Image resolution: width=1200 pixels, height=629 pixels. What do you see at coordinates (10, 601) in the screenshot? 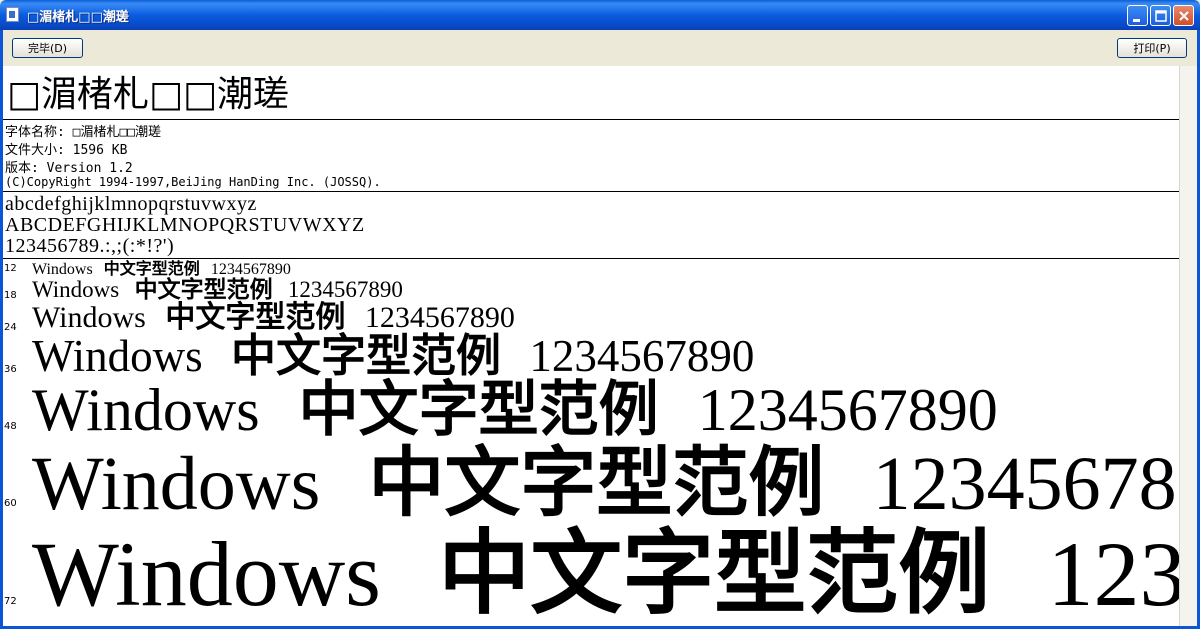
I see `size-label: 72` at bounding box center [10, 601].